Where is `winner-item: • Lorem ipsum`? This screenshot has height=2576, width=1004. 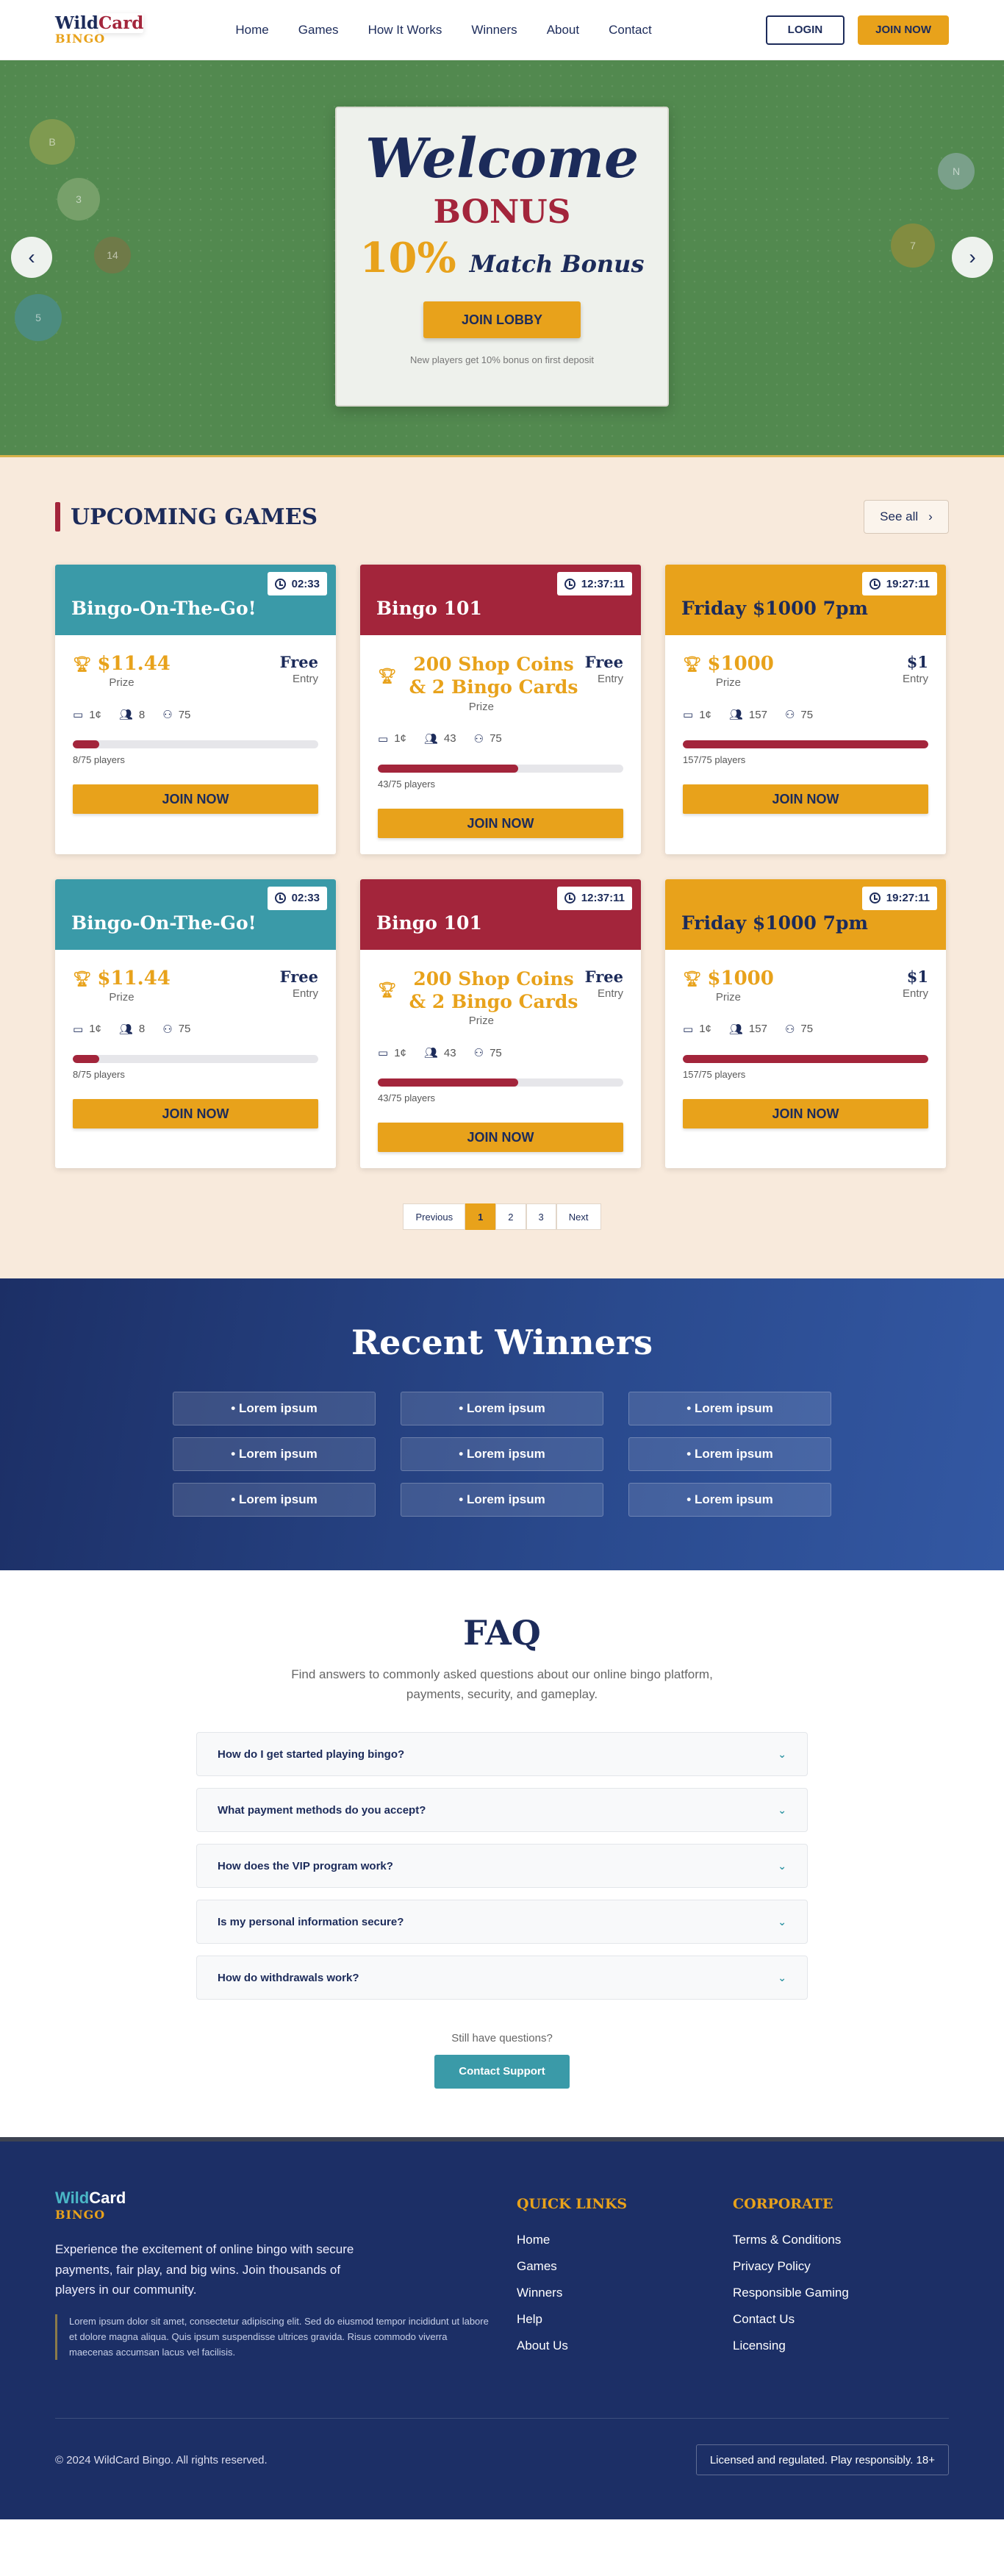
winner-item: • Lorem ipsum is located at coordinates (502, 1408).